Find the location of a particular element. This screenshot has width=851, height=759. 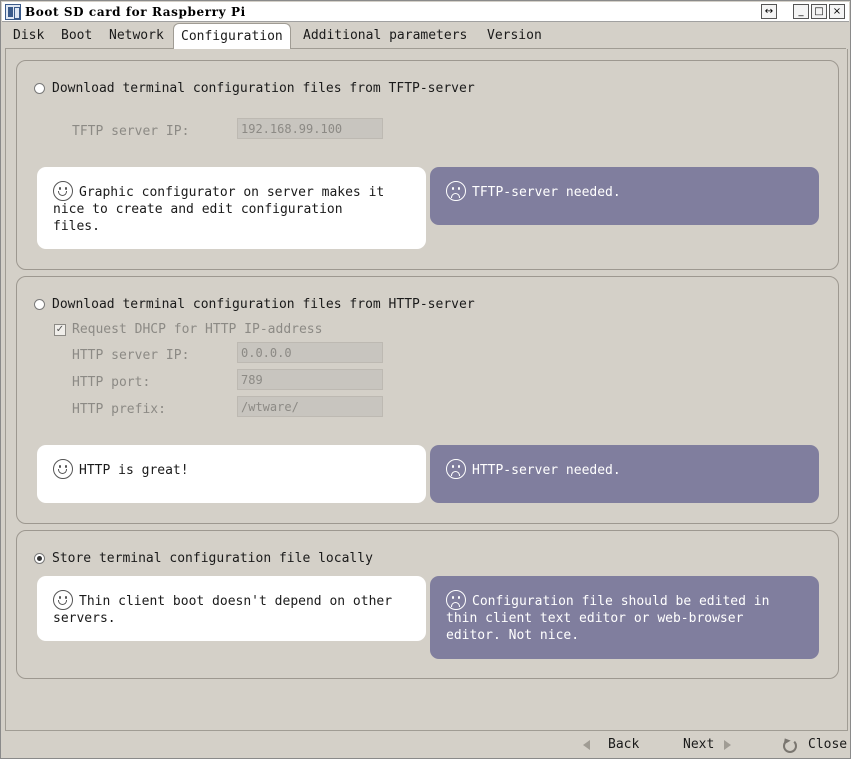

dhcp-option: ✓ Request DHCP for HTTP IP-address is located at coordinates (188, 329).